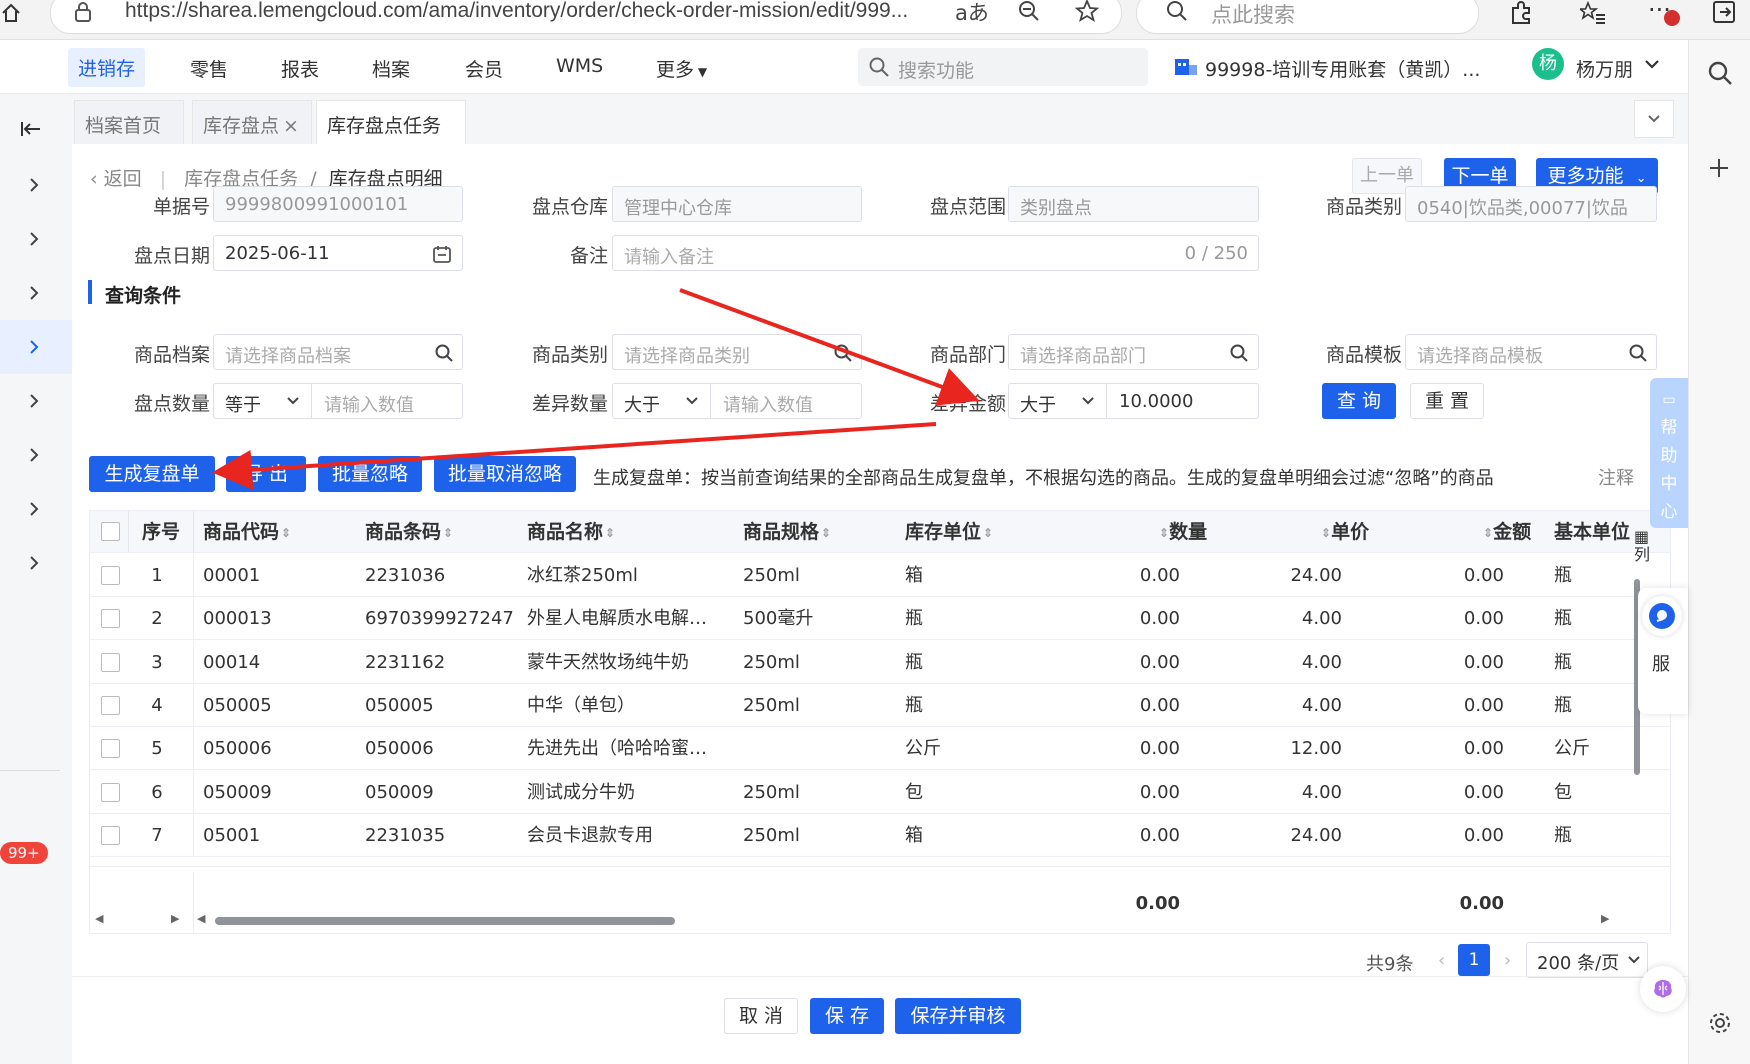 The width and height of the screenshot is (1750, 1064). What do you see at coordinates (1058, 401) in the screenshot?
I see `diff-amount-operator-select: 大于` at bounding box center [1058, 401].